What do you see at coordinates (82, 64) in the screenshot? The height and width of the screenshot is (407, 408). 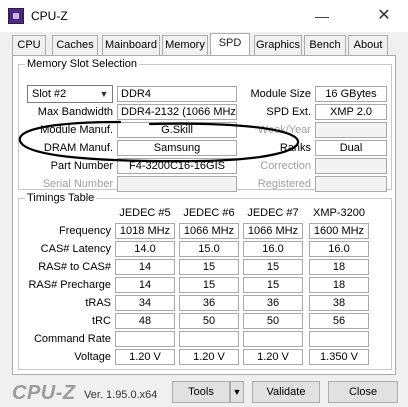 I see `memory-slot-group-title: Memory Slot Selection` at bounding box center [82, 64].